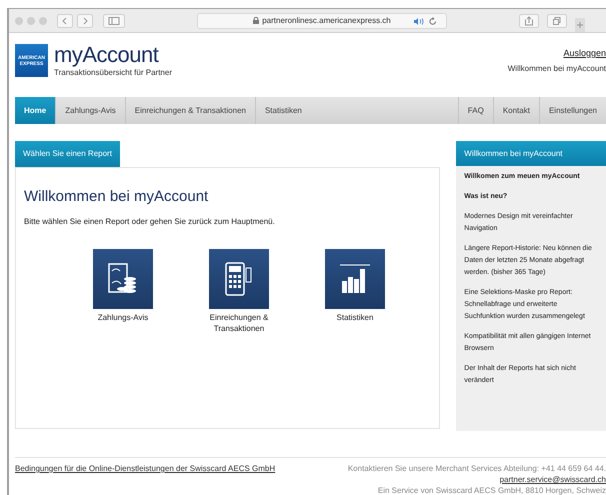 Image resolution: width=606 pixels, height=495 pixels. What do you see at coordinates (90, 110) in the screenshot?
I see `nav-tab: Zahlungs-Avis` at bounding box center [90, 110].